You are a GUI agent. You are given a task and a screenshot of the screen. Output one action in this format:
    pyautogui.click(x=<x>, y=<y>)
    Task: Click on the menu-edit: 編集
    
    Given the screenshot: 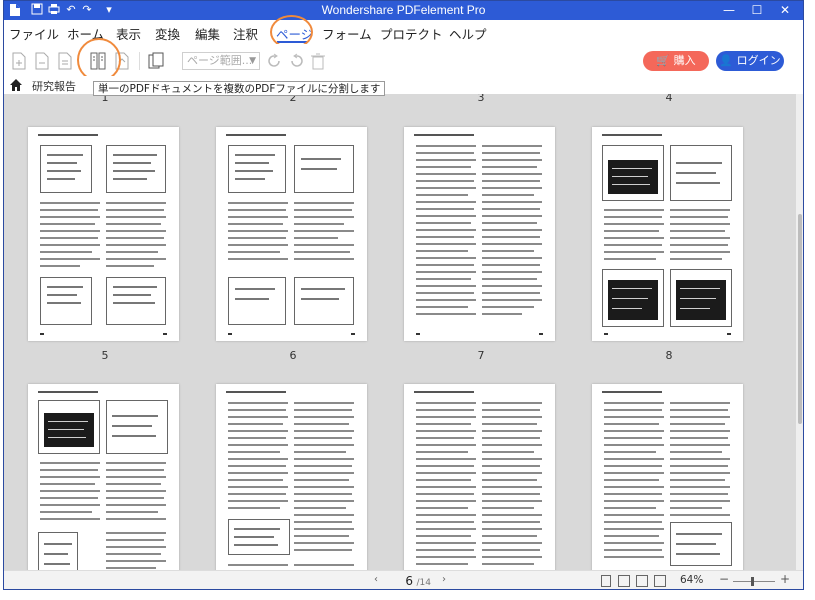 What is the action you would take?
    pyautogui.click(x=207, y=33)
    